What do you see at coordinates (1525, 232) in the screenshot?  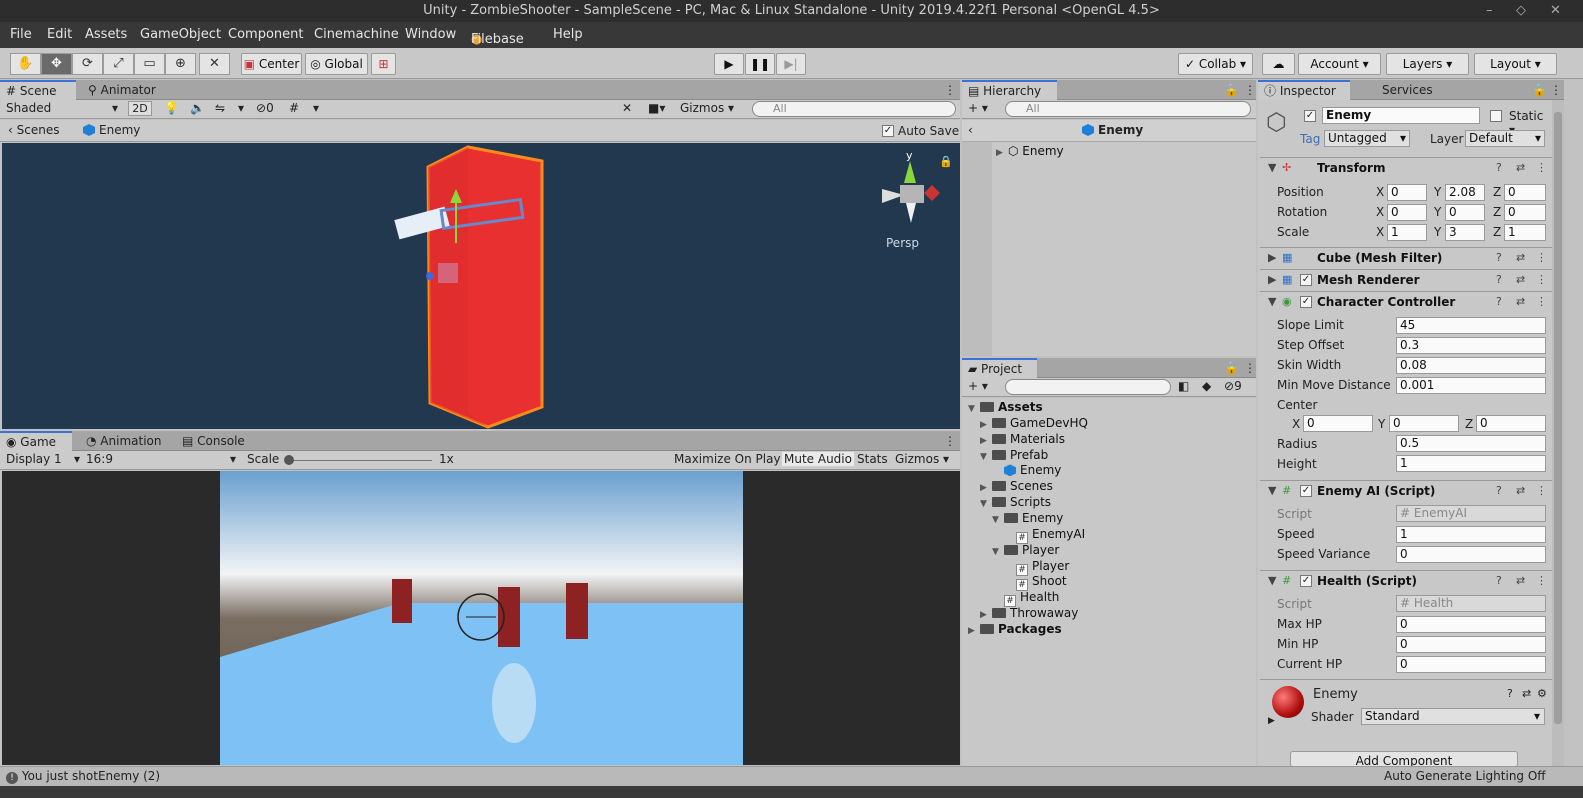 I see `transform-z-field: 1` at bounding box center [1525, 232].